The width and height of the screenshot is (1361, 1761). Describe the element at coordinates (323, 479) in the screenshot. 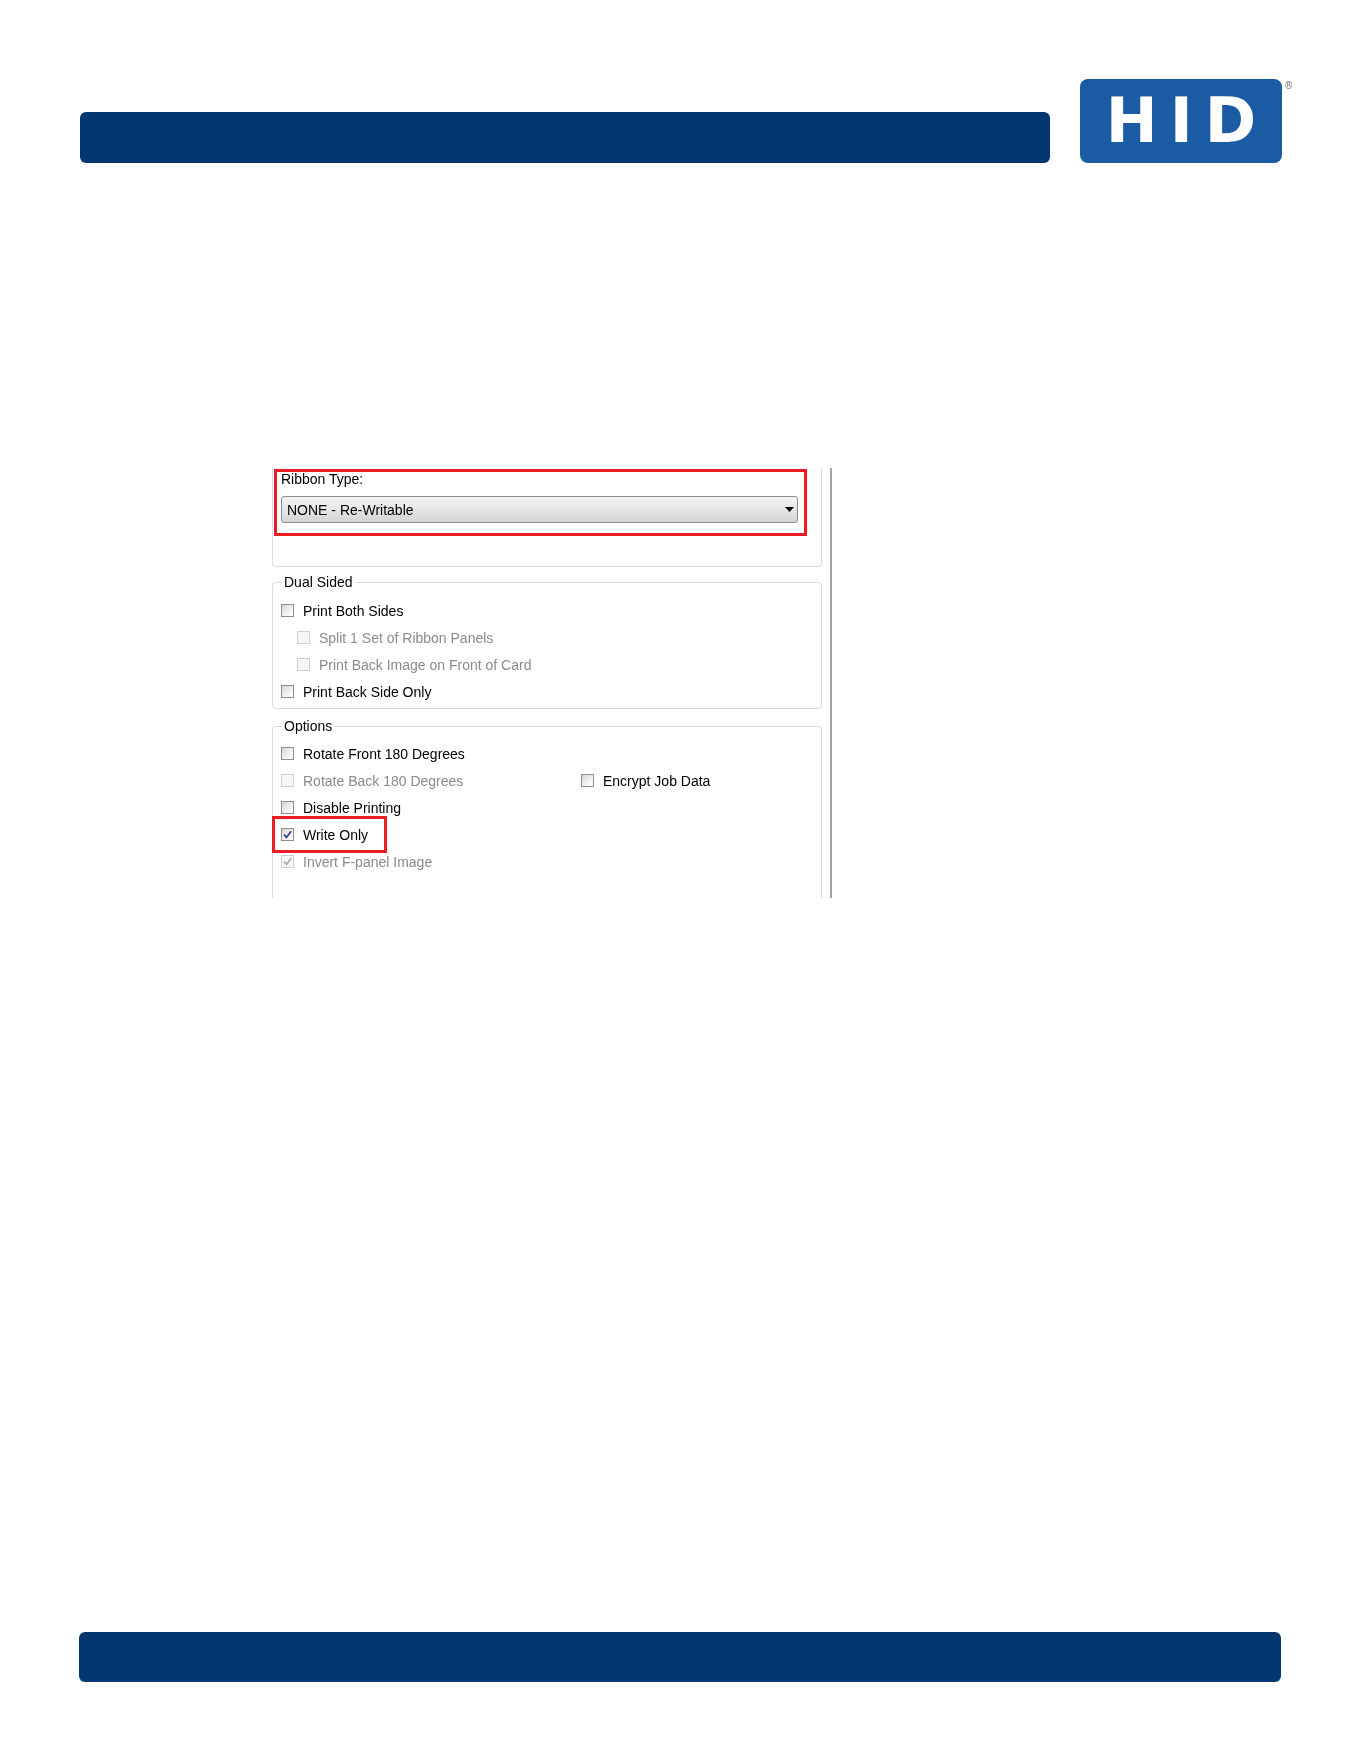

I see `field-label: Ribbon Type:` at that location.